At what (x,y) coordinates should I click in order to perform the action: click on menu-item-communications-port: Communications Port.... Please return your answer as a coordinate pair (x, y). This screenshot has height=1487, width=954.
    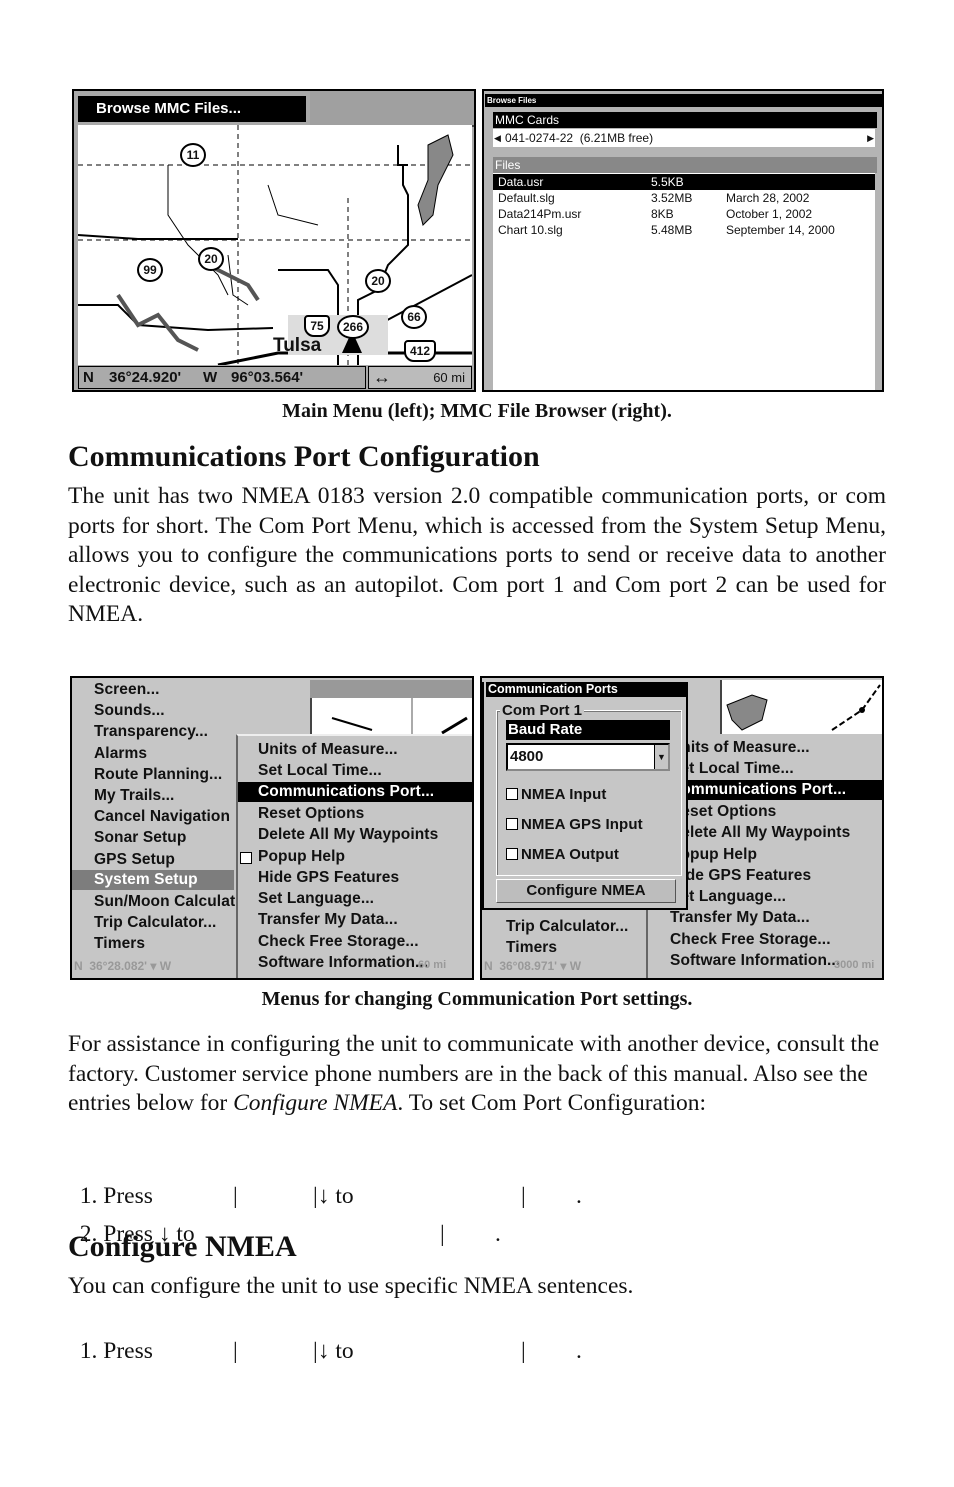
    Looking at the image, I should click on (355, 791).